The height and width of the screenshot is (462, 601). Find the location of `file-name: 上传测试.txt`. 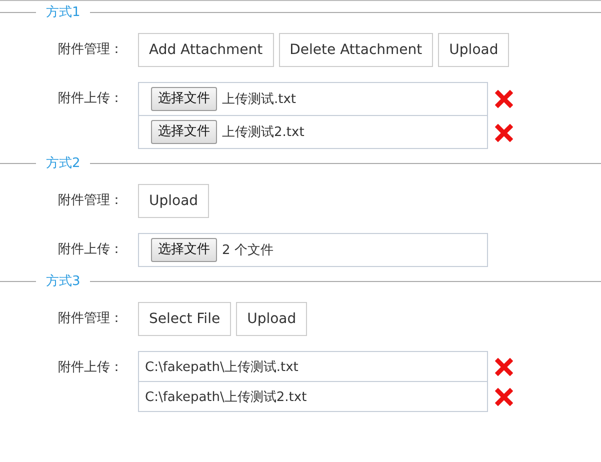

file-name: 上传测试.txt is located at coordinates (259, 99).